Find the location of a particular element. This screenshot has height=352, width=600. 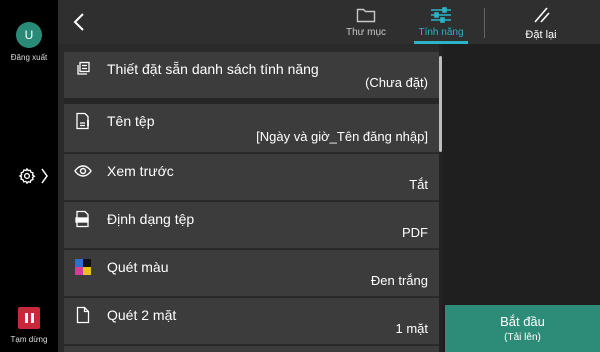

list-item-value: Đen trắng is located at coordinates (399, 280).